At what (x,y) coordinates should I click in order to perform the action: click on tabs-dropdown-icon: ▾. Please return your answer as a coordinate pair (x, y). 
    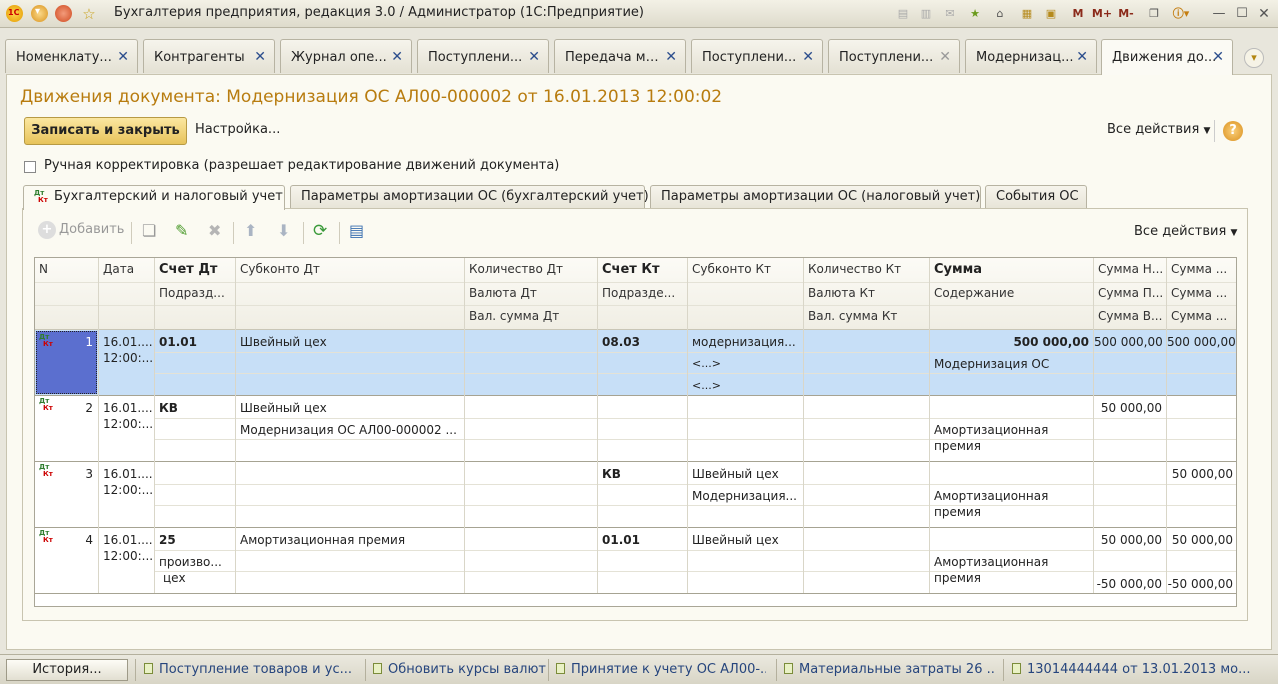
    Looking at the image, I should click on (1254, 58).